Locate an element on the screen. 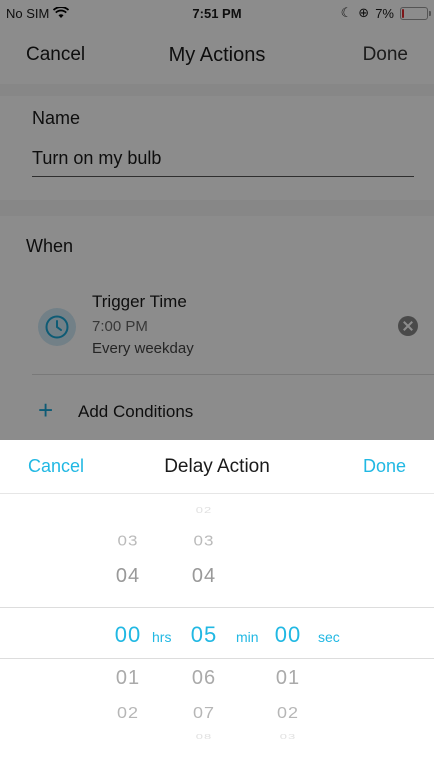 Image resolution: width=434 pixels, height=765 pixels. minutes-wheel-option: 04 is located at coordinates (204, 576).